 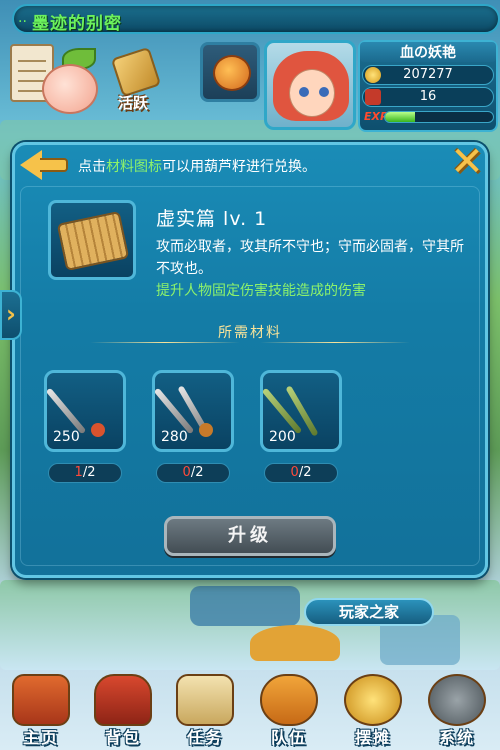 I want to click on skill-description: 攻而必取者，攻其所不守也；守而必固者，守其所不攻也。, so click(x=310, y=258).